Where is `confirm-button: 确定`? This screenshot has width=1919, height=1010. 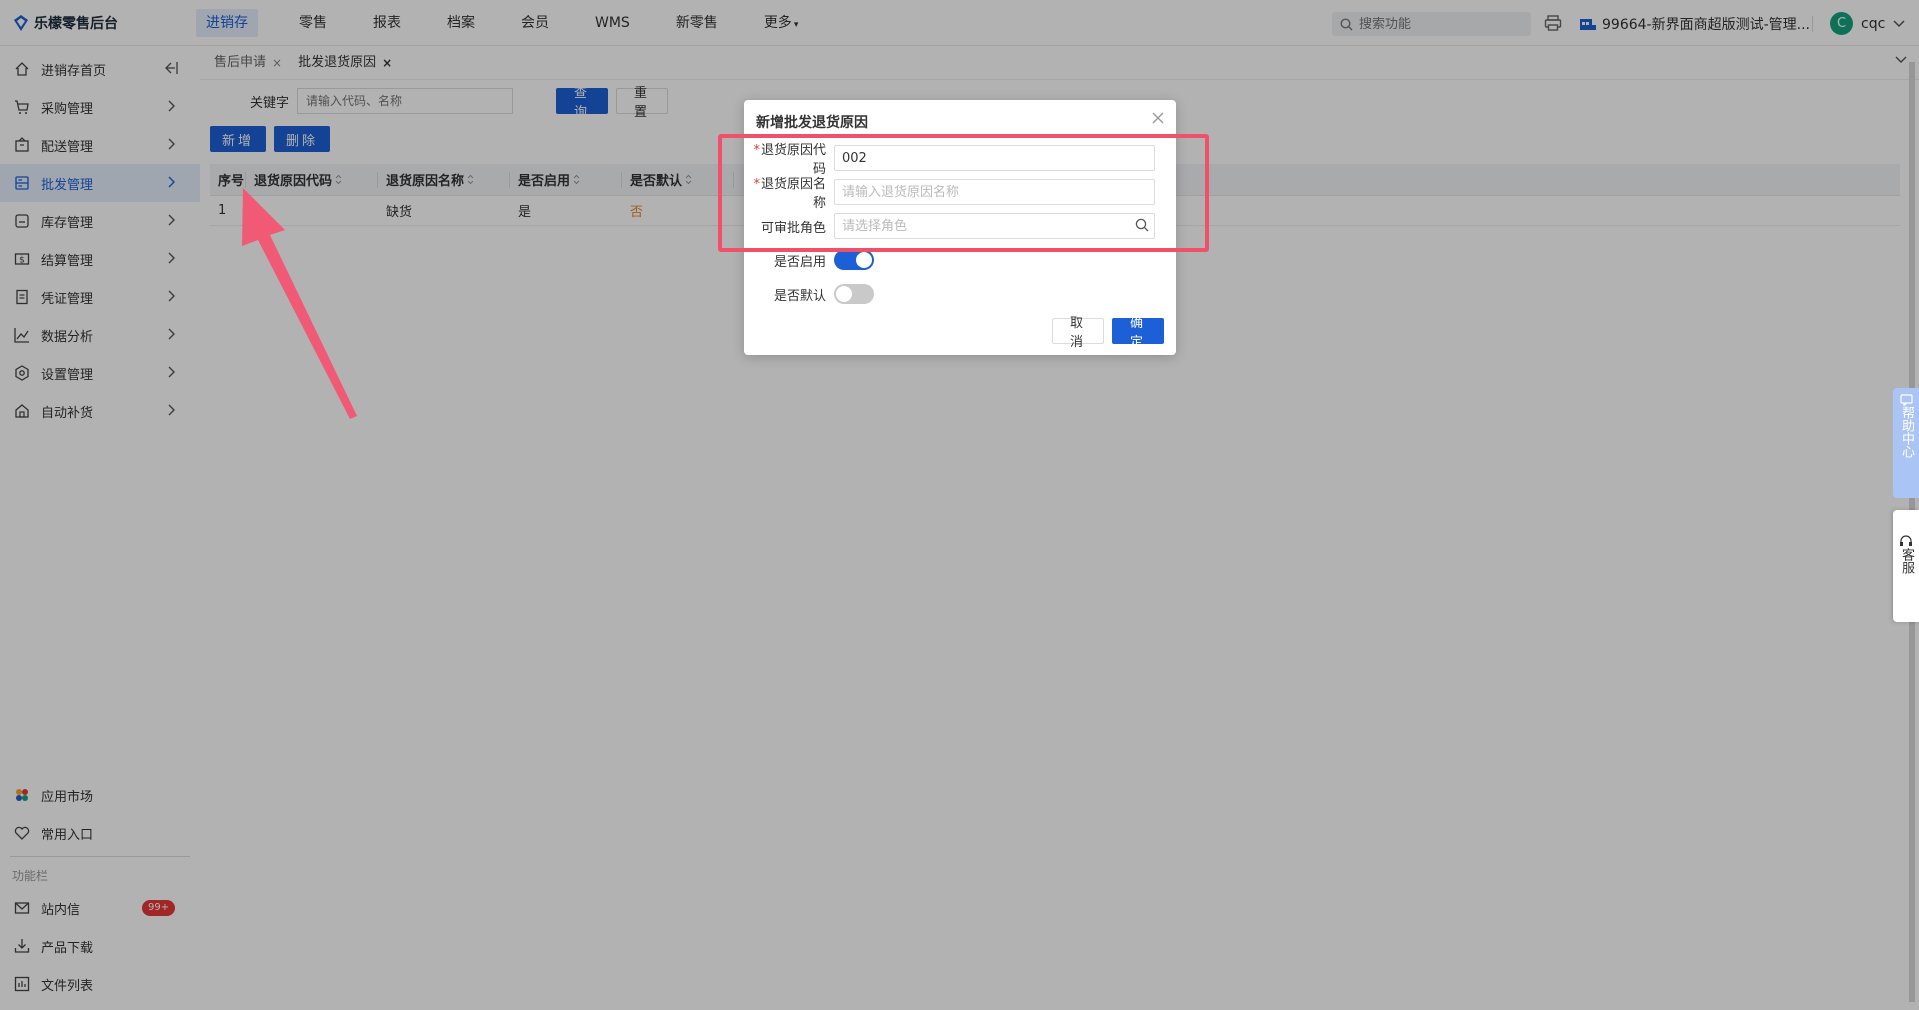 confirm-button: 确定 is located at coordinates (1138, 333).